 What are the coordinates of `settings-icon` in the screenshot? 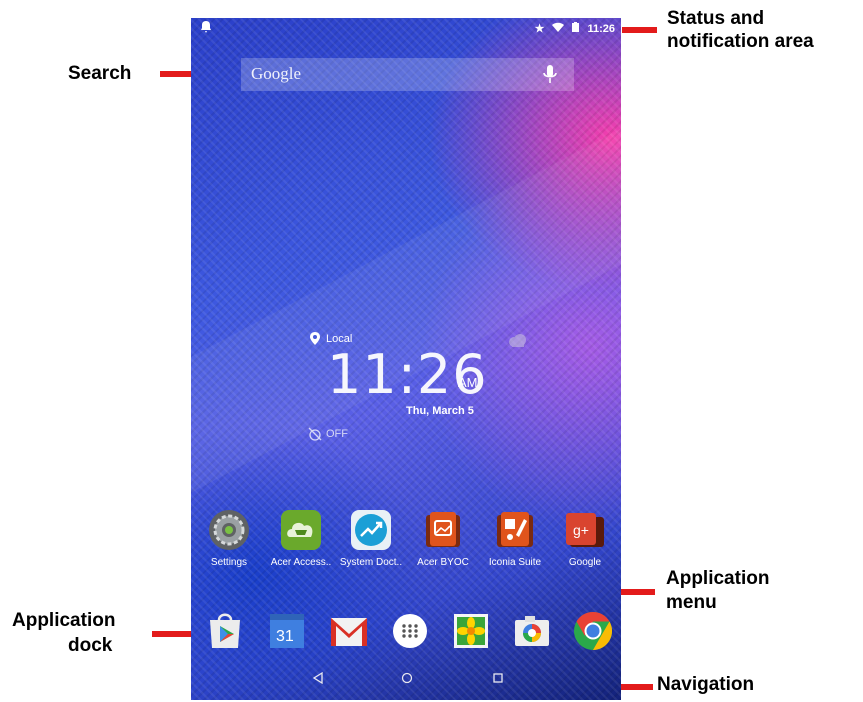 It's located at (229, 530).